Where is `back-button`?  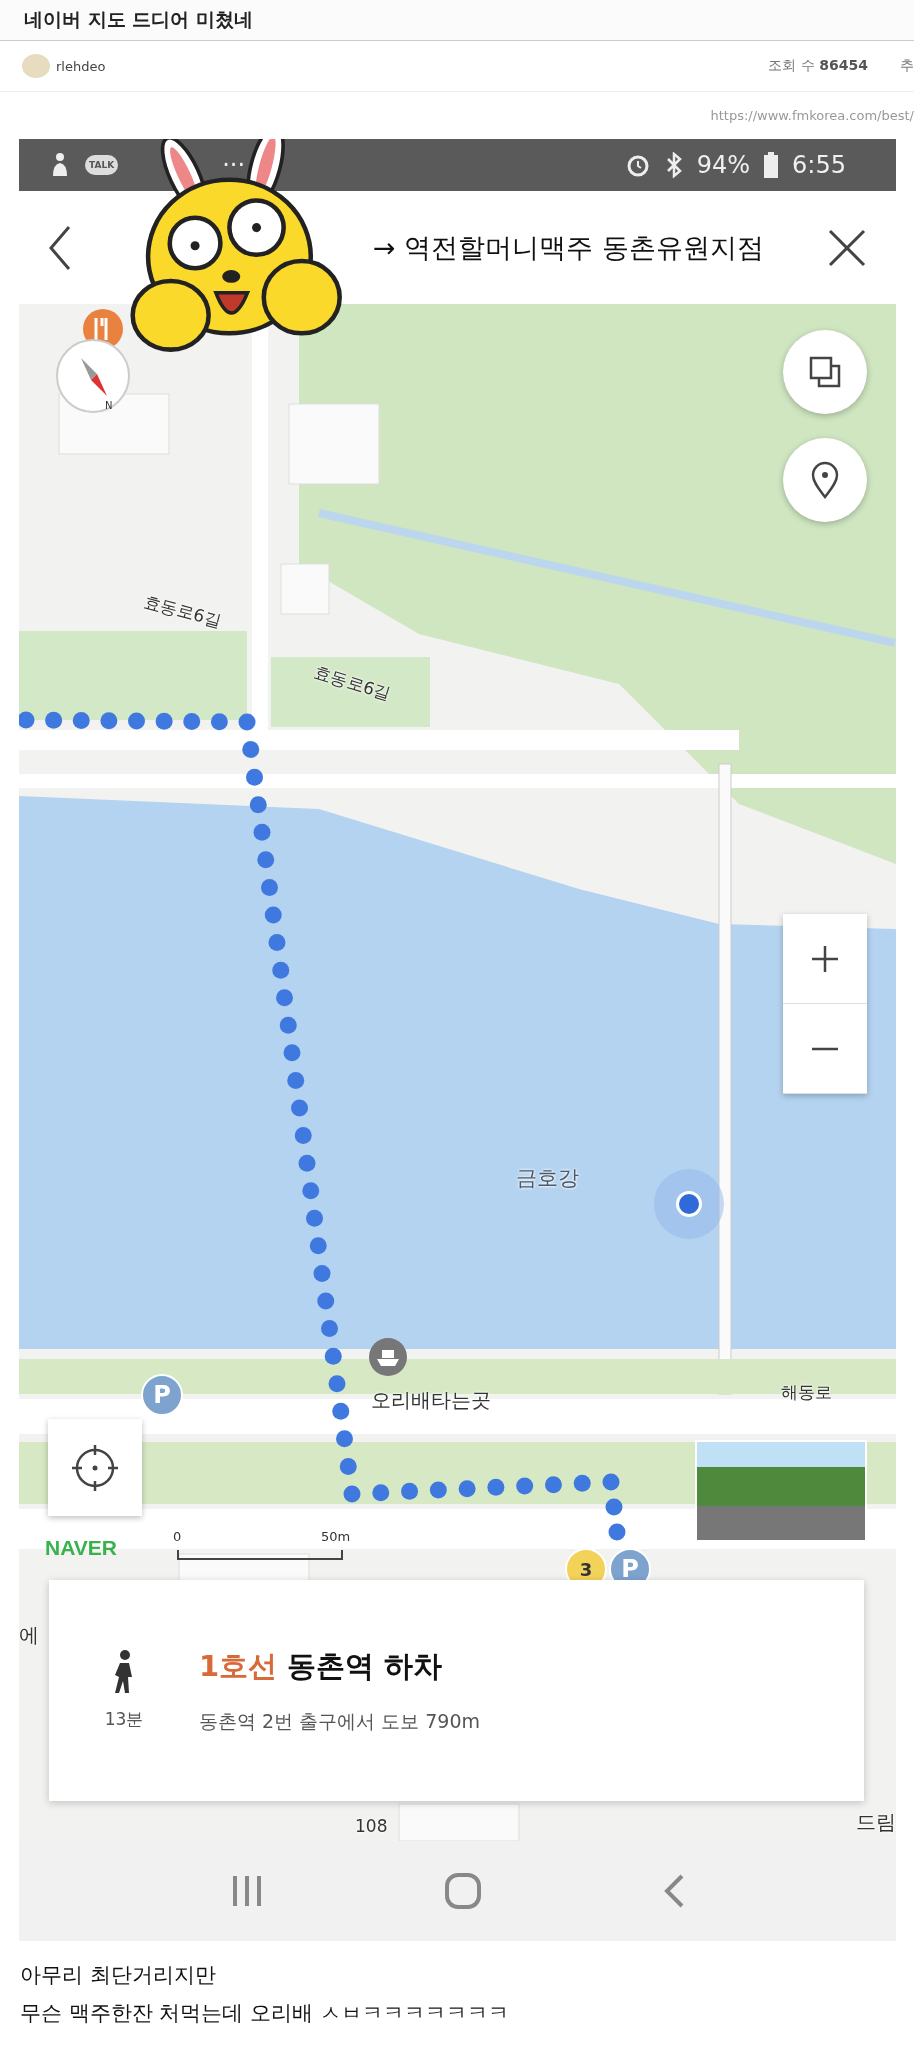 back-button is located at coordinates (60, 247).